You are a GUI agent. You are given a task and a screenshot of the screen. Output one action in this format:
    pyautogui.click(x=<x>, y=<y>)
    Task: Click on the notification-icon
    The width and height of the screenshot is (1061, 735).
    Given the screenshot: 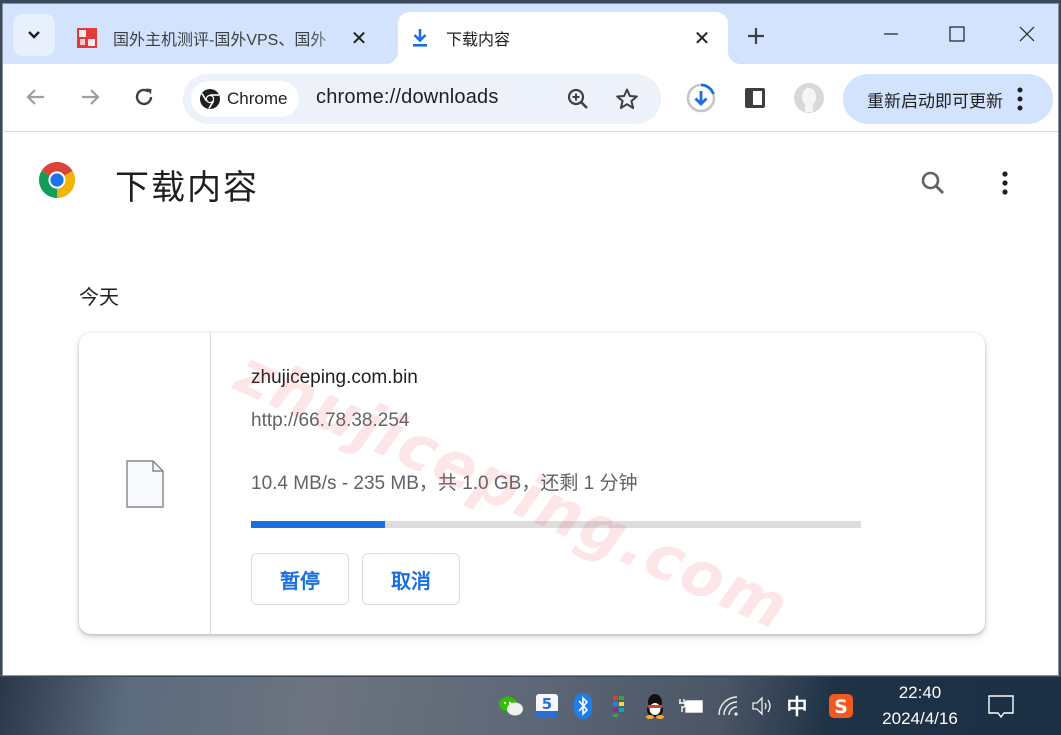 What is the action you would take?
    pyautogui.click(x=1001, y=707)
    